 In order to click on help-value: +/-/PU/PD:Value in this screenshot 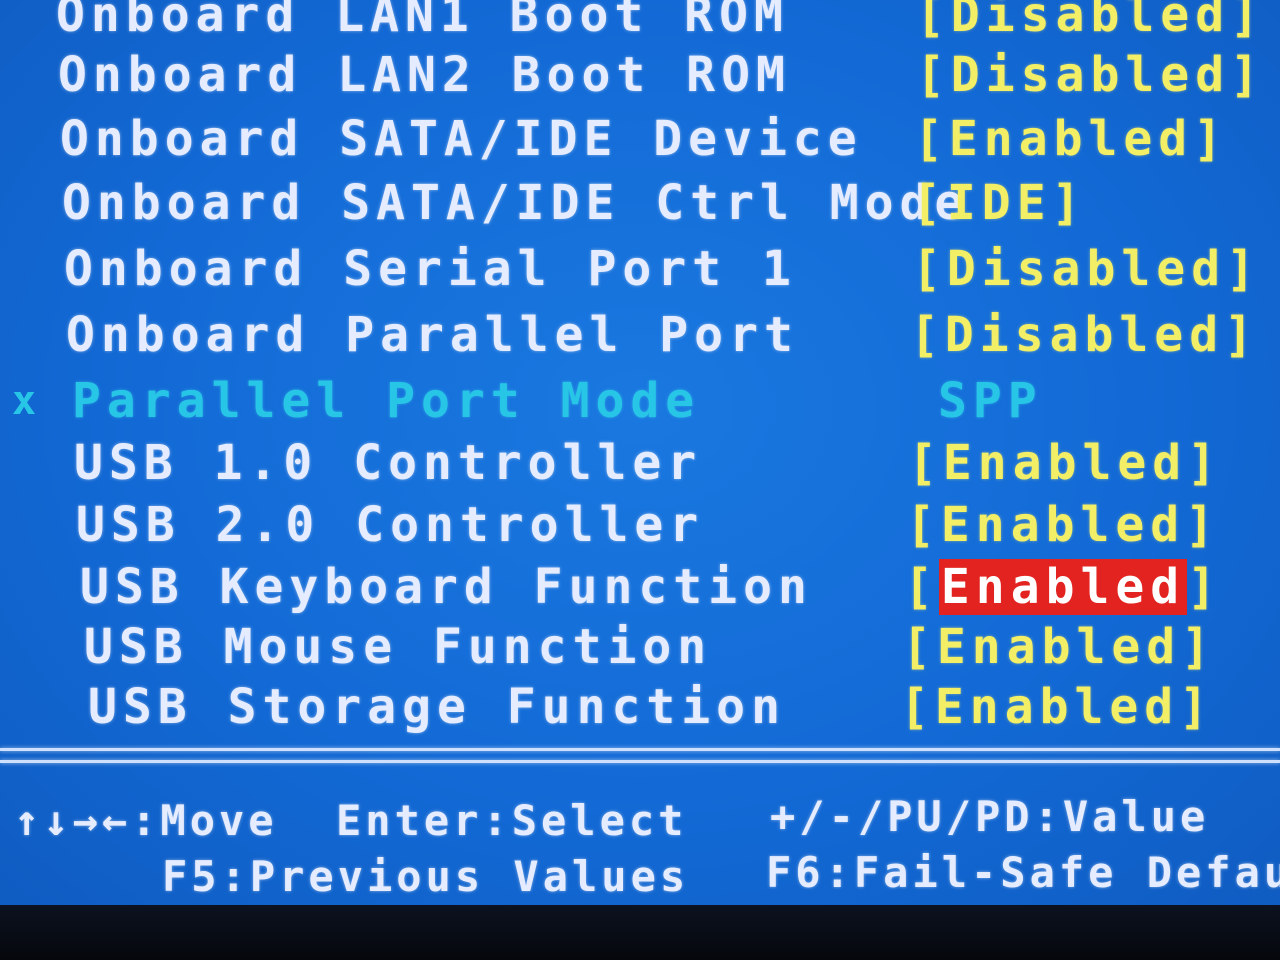, I will do `click(990, 816)`.